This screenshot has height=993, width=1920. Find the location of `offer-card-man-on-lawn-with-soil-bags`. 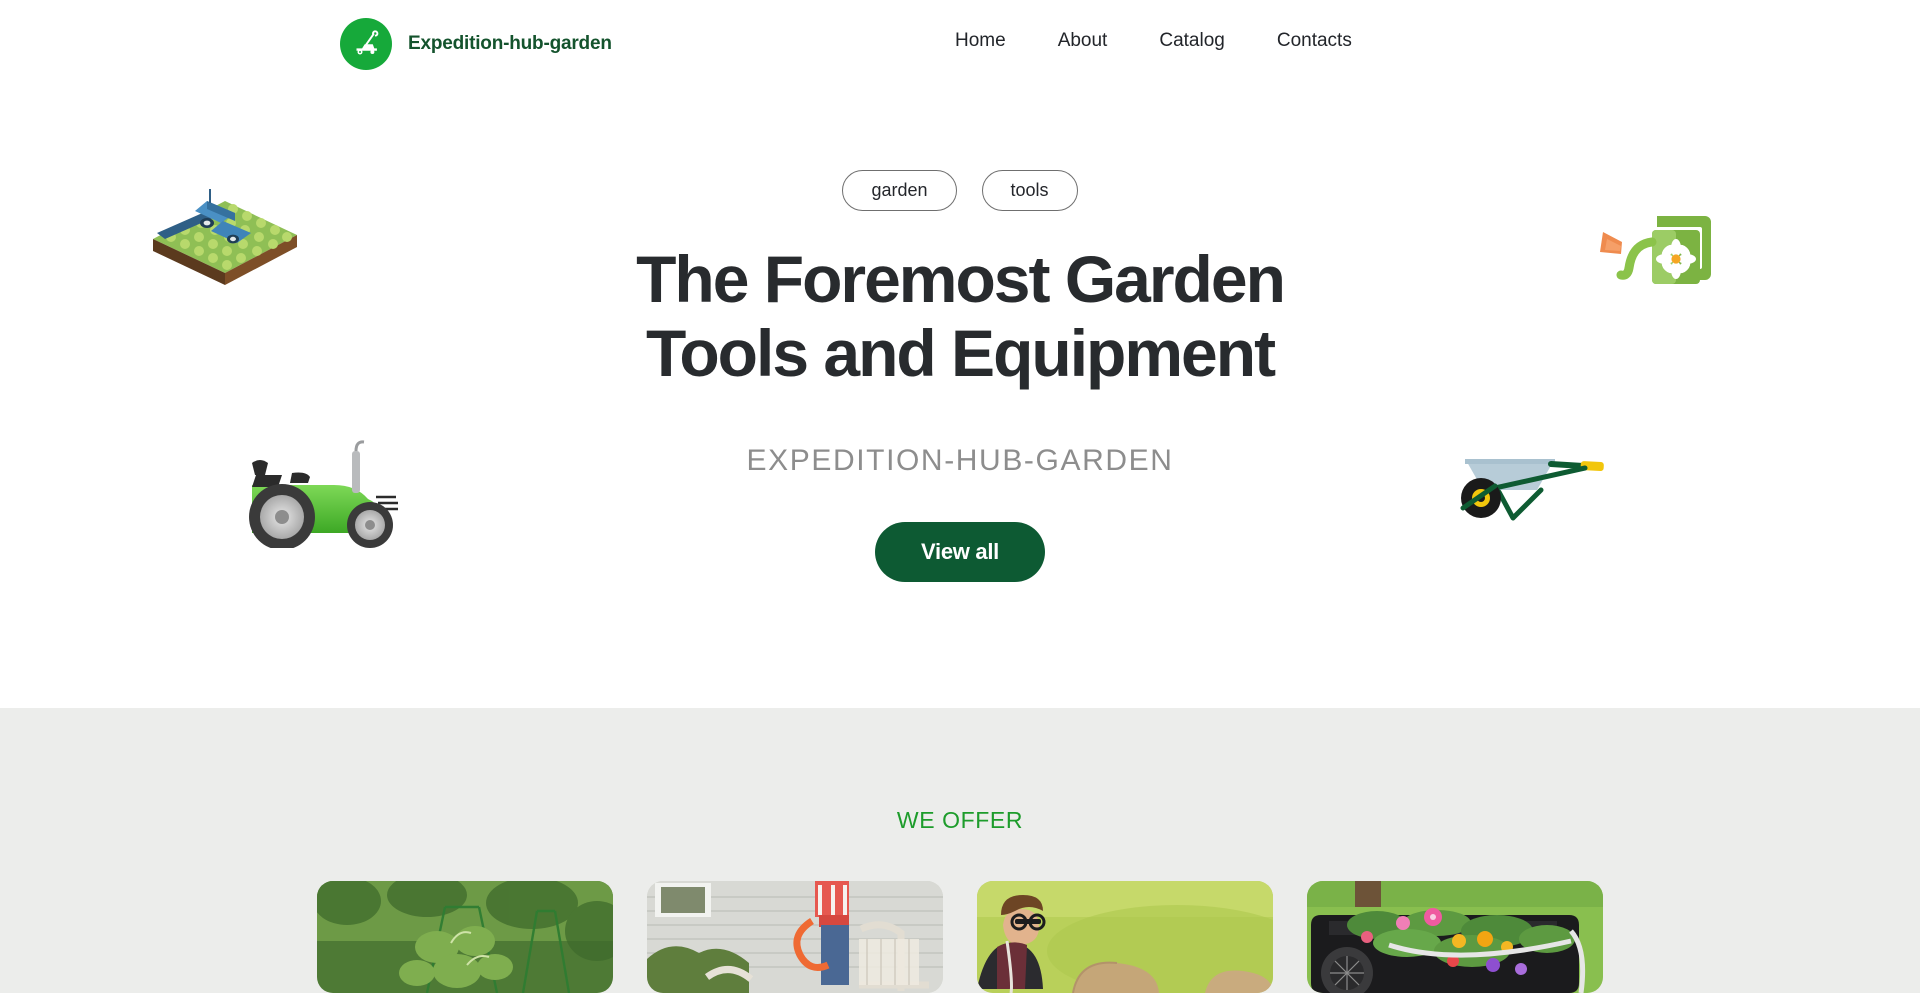

offer-card-man-on-lawn-with-soil-bags is located at coordinates (1125, 937).